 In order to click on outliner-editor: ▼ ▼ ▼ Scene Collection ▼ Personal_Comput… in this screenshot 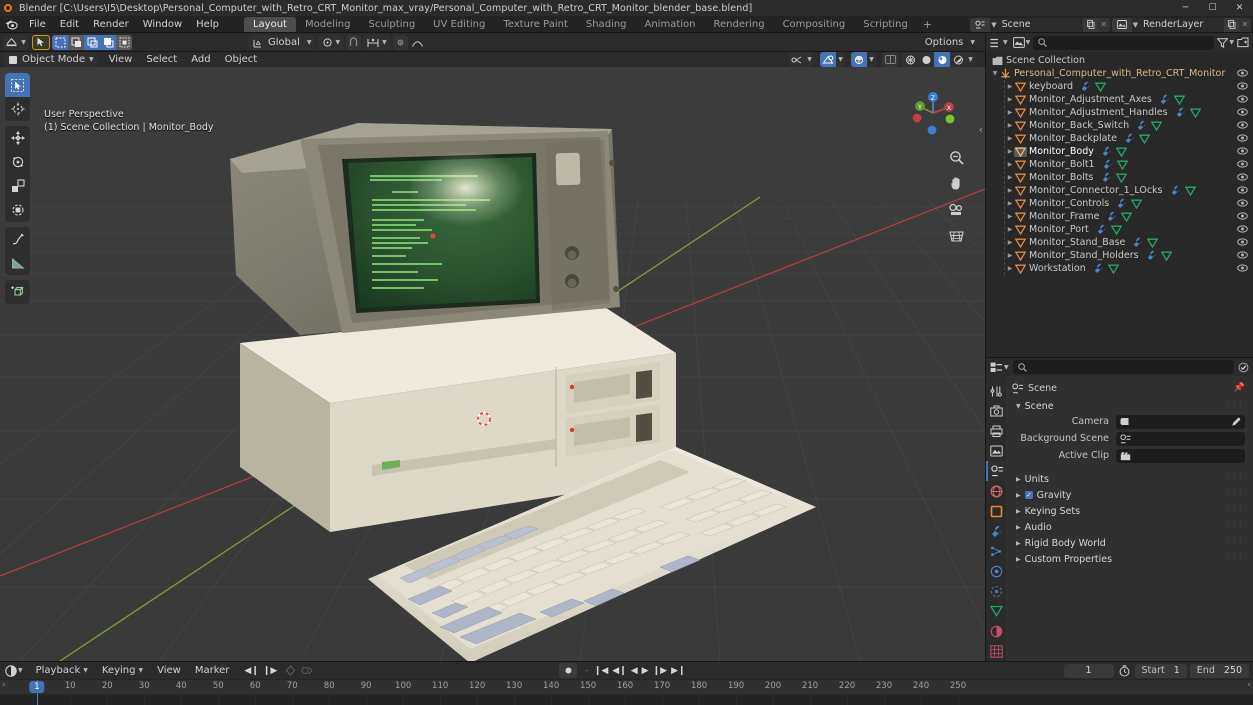, I will do `click(1119, 195)`.